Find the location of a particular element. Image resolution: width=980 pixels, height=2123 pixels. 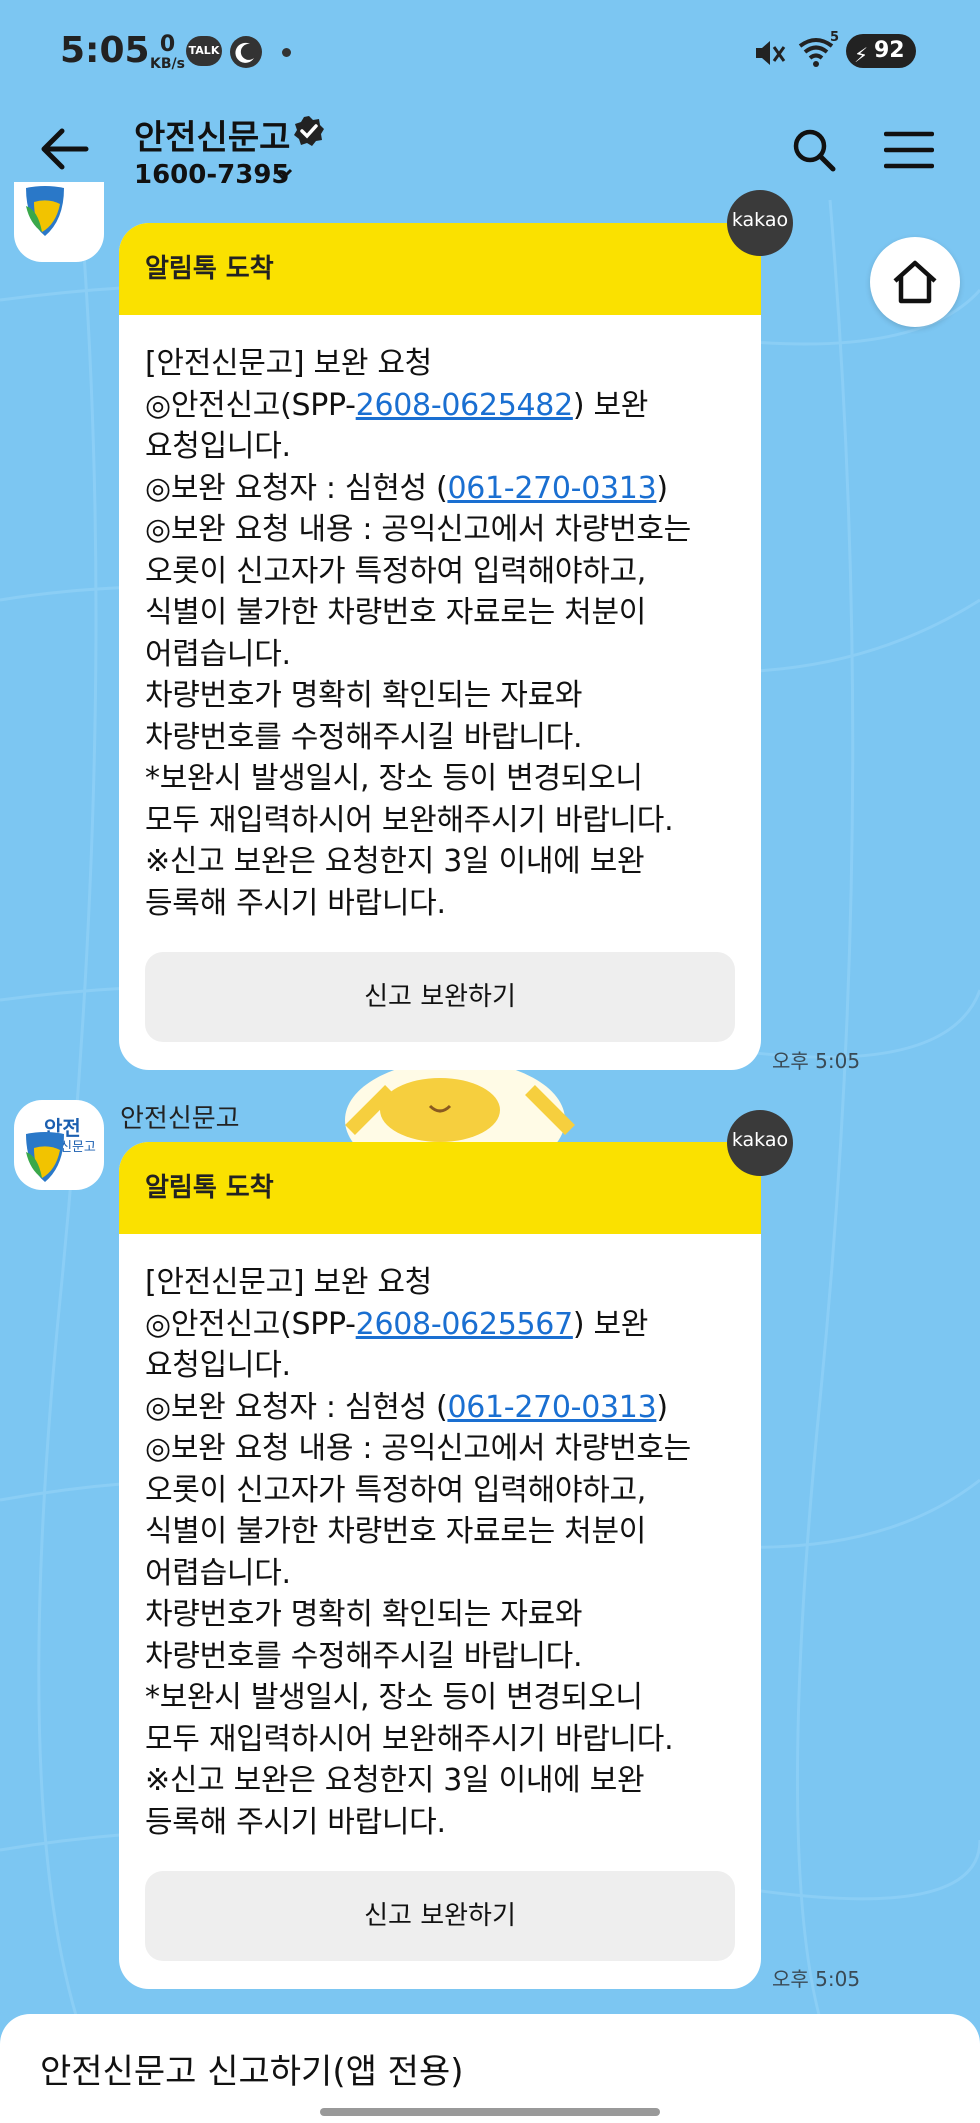

report-number-link: 2608-0625567 is located at coordinates (464, 1324).